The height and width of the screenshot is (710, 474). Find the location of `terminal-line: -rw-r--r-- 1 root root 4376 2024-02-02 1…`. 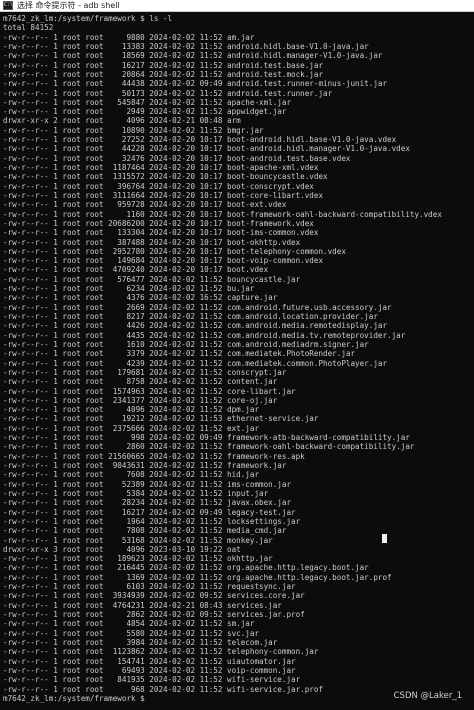

terminal-line: -rw-r--r-- 1 root root 4376 2024-02-02 1… is located at coordinates (140, 298).